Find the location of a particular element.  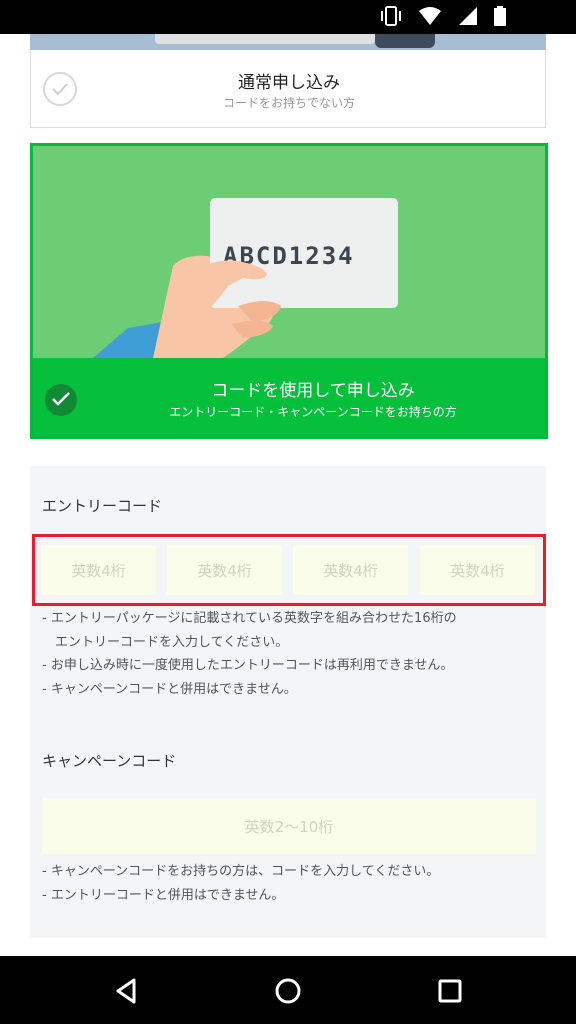

campaign-code-label: キャンペーンコード is located at coordinates (109, 761).